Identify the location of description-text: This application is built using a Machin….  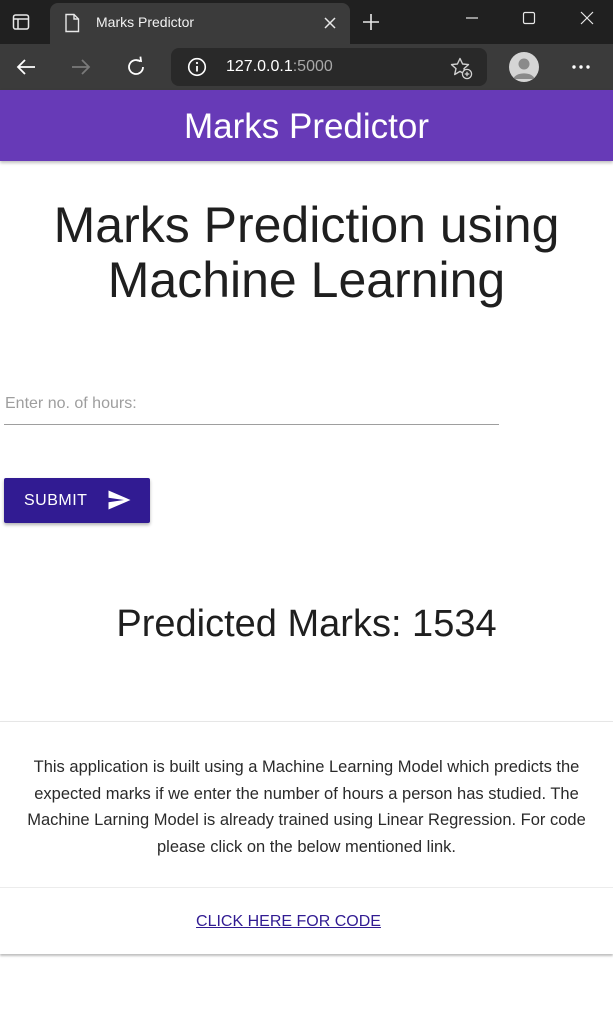
(306, 807).